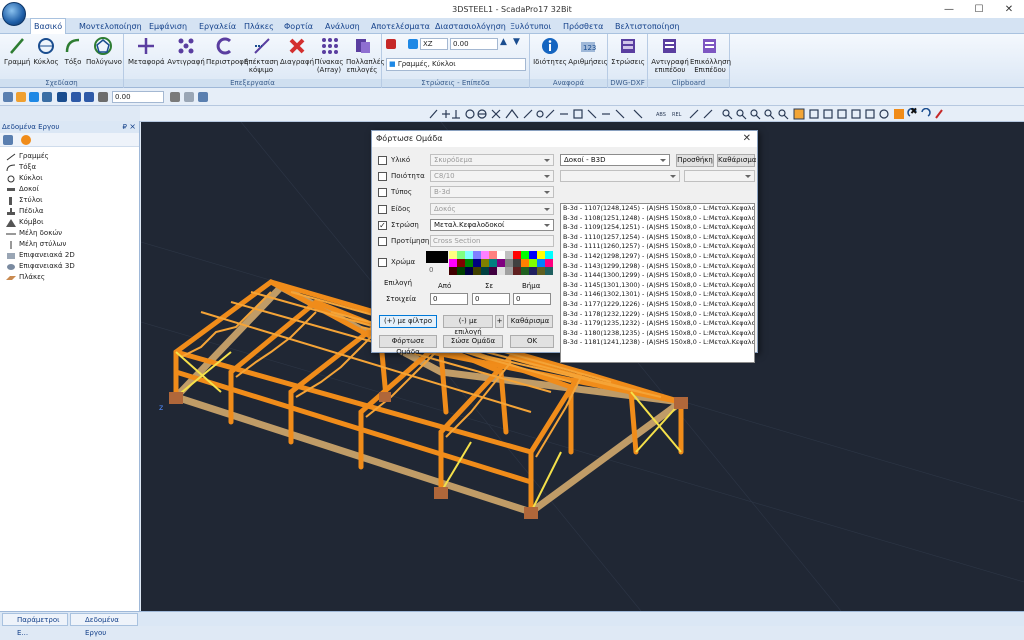  Describe the element at coordinates (8, 140) in the screenshot. I see `tree-options-icon` at that location.